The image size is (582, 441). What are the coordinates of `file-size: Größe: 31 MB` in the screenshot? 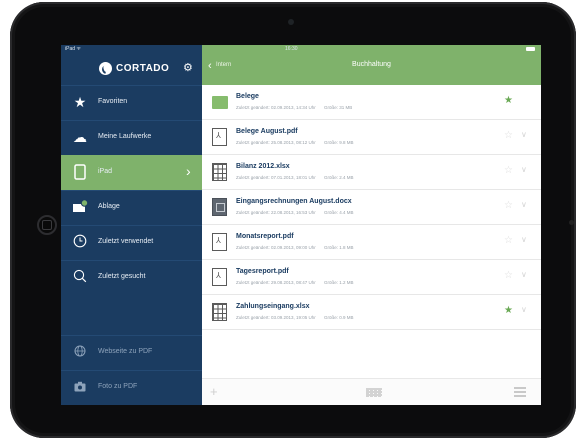 It's located at (338, 107).